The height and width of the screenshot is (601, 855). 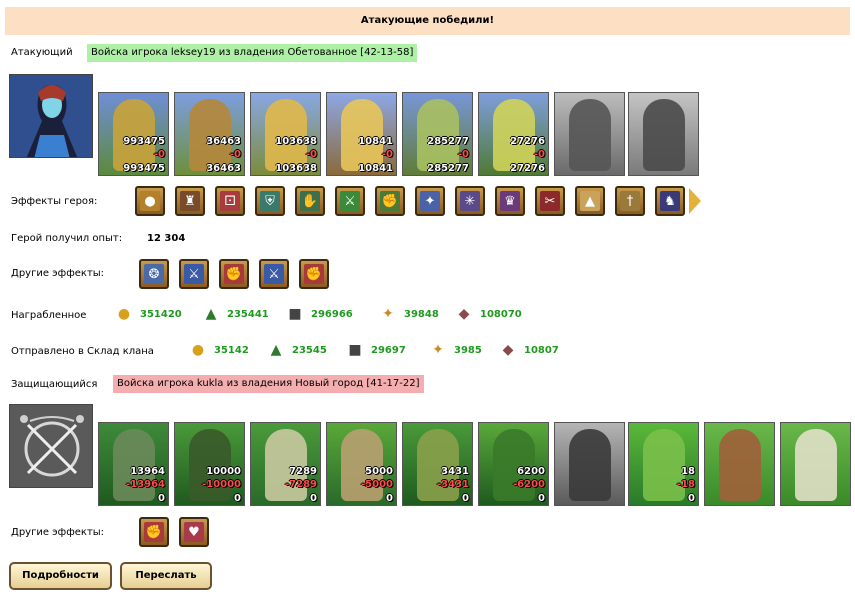 I want to click on defender-unit-8: 18 -18 0, so click(x=663, y=464).